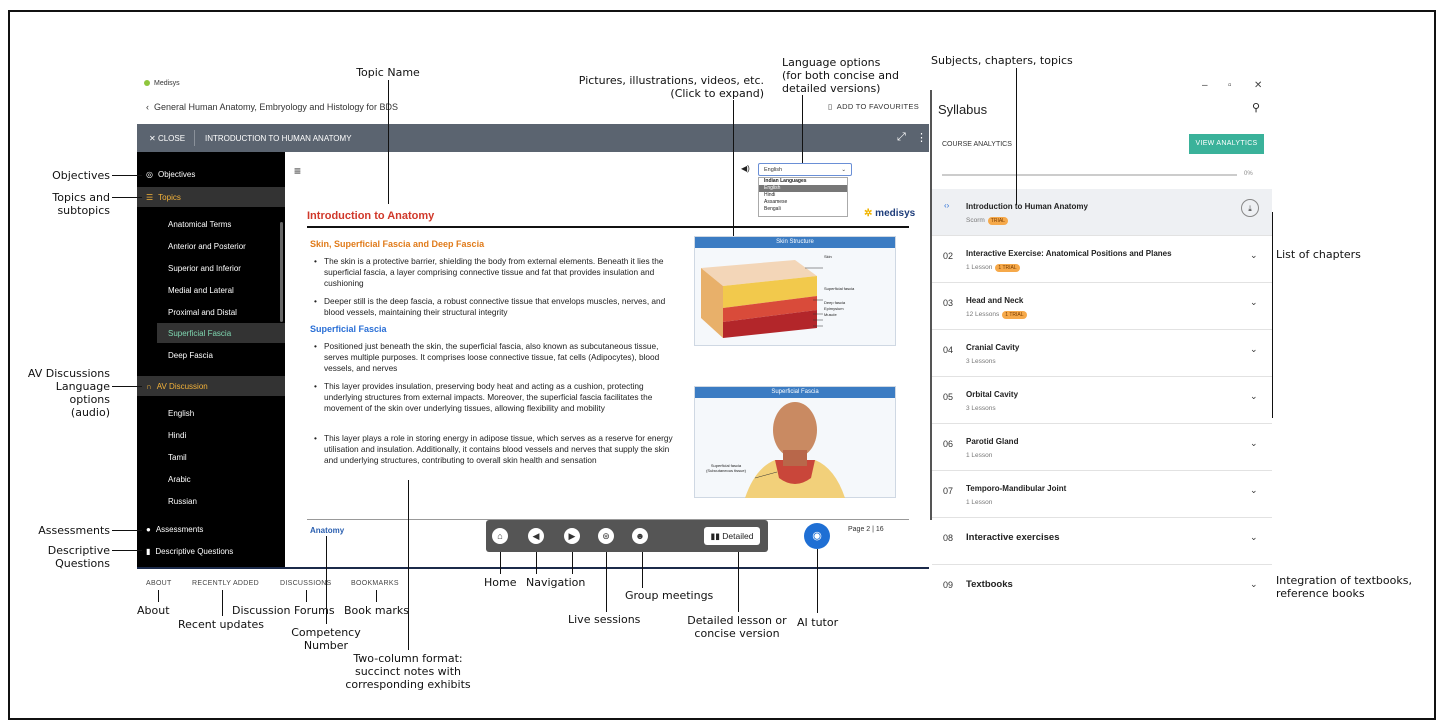  Describe the element at coordinates (204, 268) in the screenshot. I see `sidebar-subtopic: Superior and Inferior` at that location.